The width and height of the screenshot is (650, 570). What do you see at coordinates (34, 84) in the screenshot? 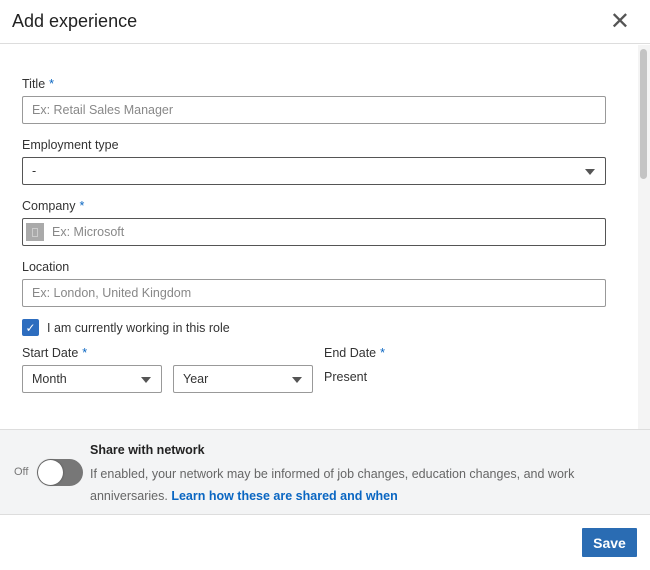
I see `title-label: Title` at bounding box center [34, 84].